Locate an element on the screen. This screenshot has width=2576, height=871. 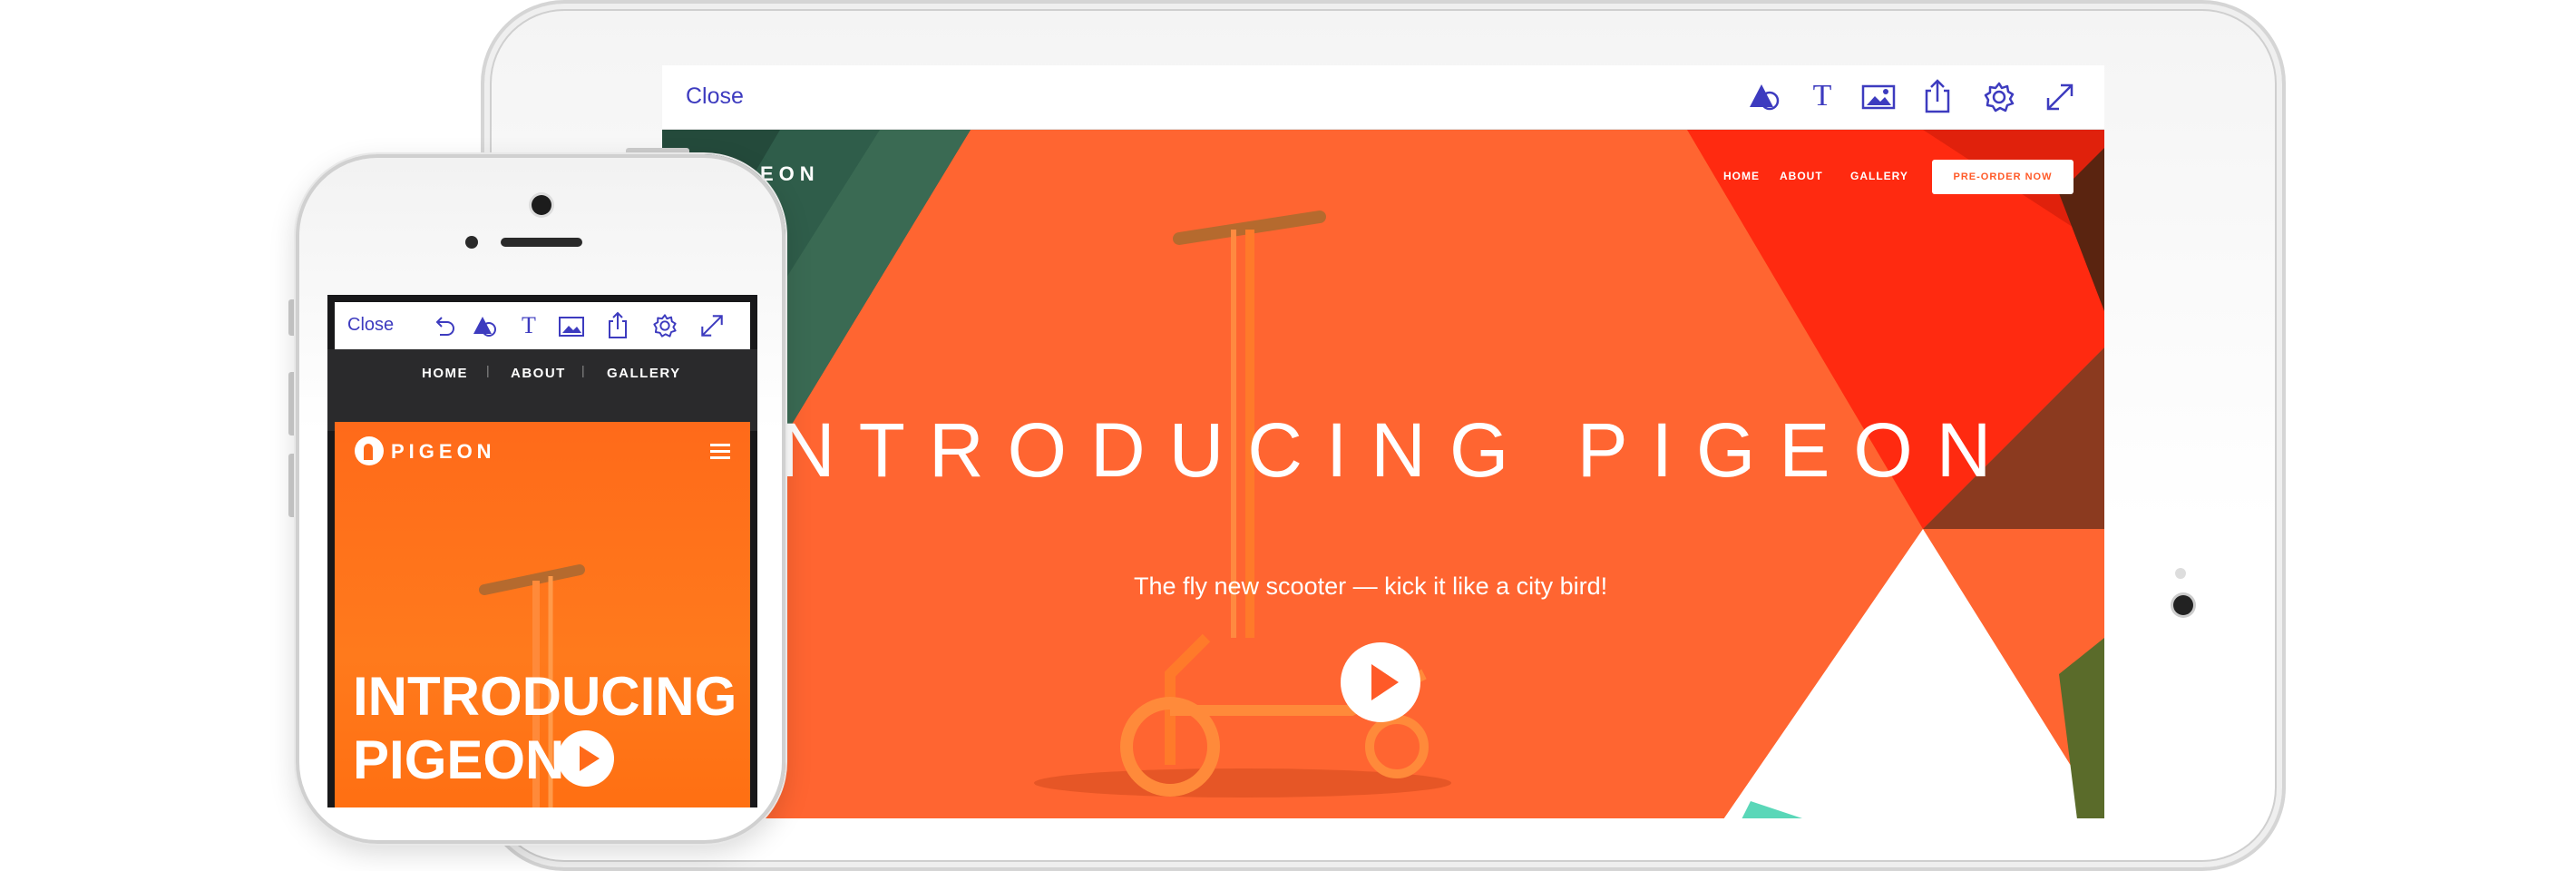
tablet-close-button: Close is located at coordinates (715, 96).